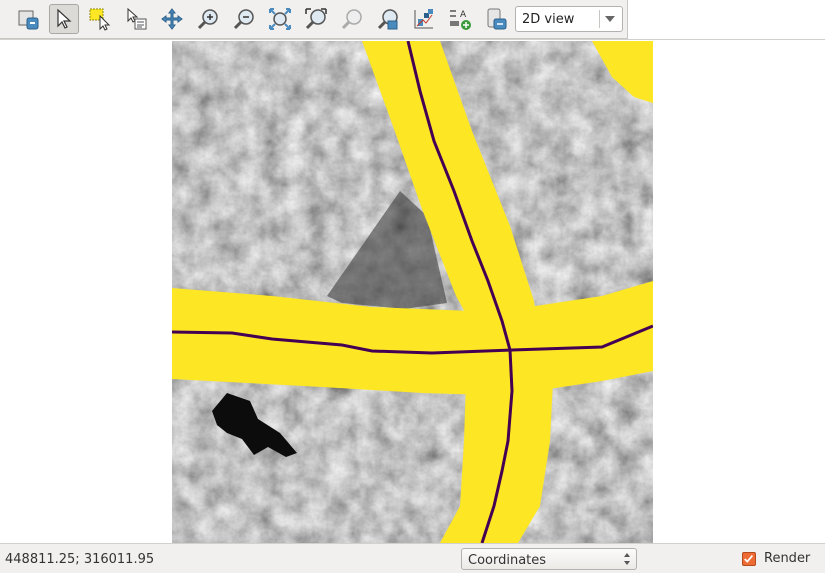  I want to click on map-theme-icon, so click(423, 19).